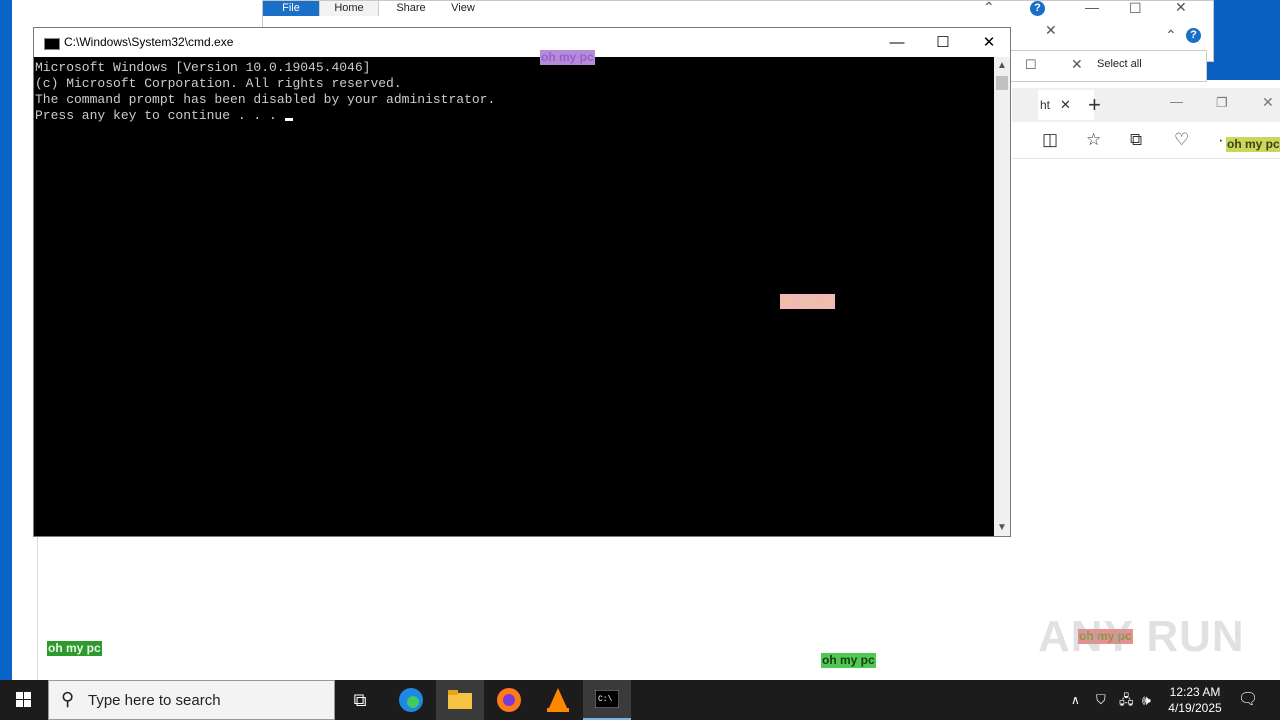 The height and width of the screenshot is (727, 1280). What do you see at coordinates (1222, 103) in the screenshot?
I see `restore-icon: ❐` at bounding box center [1222, 103].